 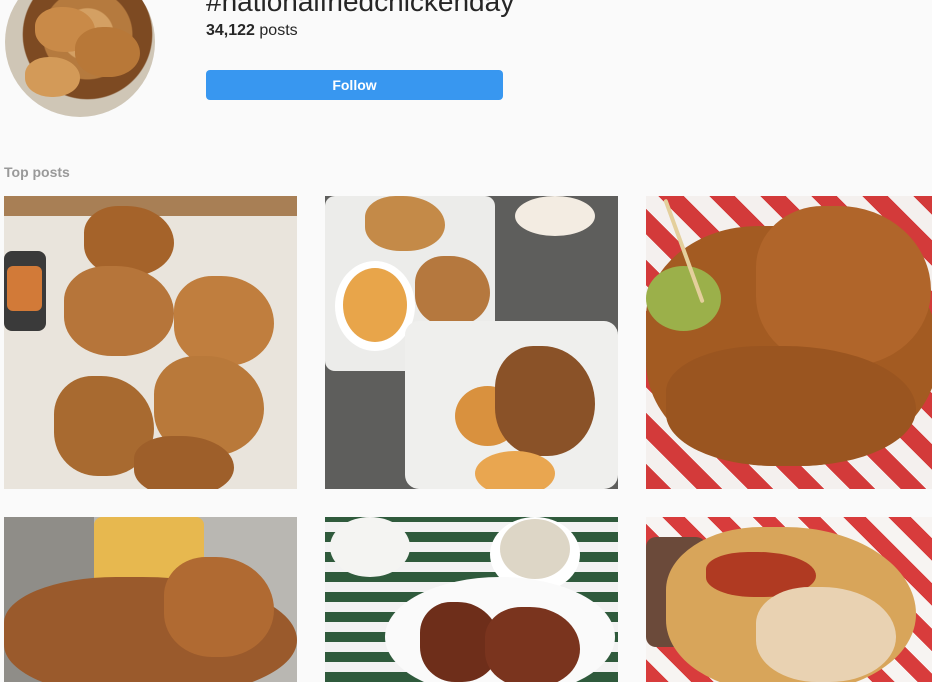 I want to click on post-count-suffix: posts, so click(x=278, y=30).